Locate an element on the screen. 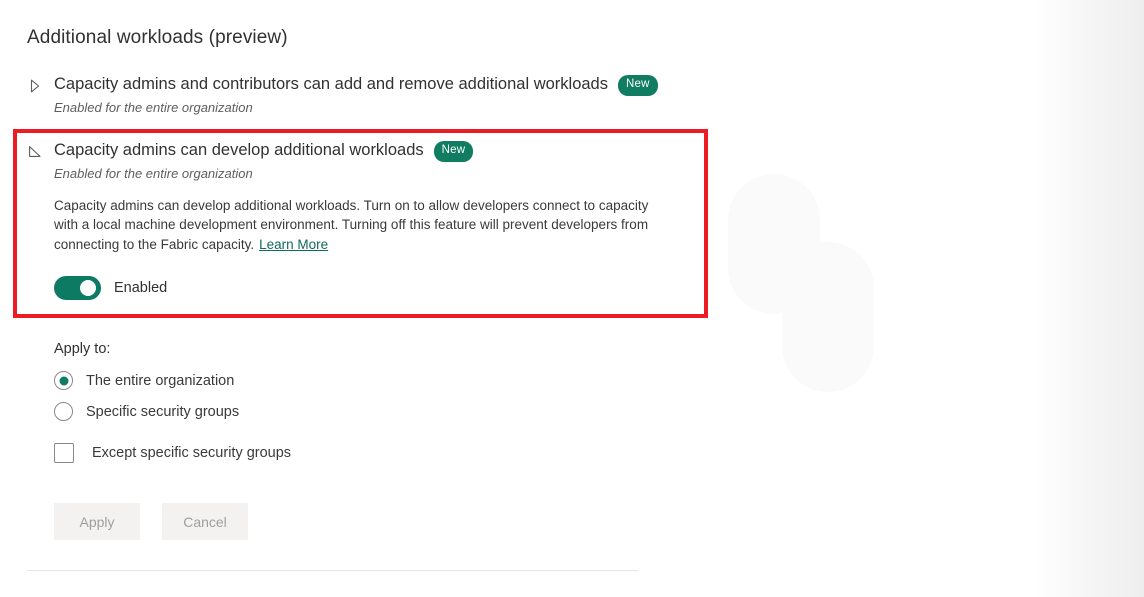 The image size is (1144, 597). apply-to-label: Apply to: is located at coordinates (82, 349).